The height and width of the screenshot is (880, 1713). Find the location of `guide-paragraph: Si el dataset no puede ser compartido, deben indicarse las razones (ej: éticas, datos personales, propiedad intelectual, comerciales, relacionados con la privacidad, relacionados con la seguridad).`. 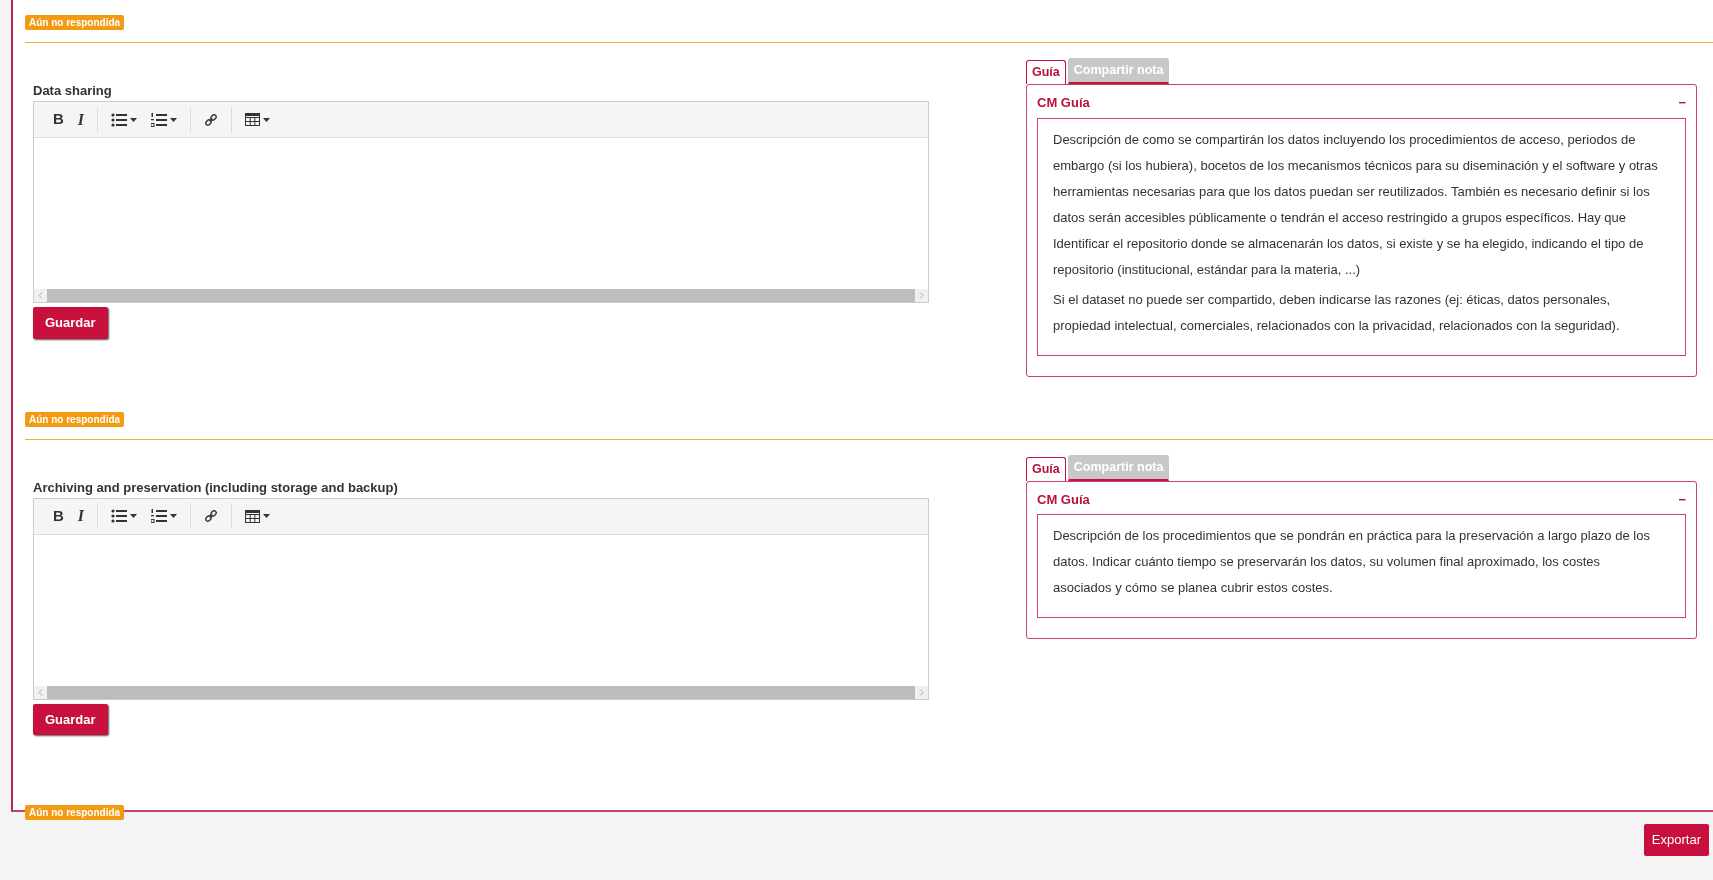

guide-paragraph: Si el dataset no puede ser compartido, deben indicarse las razones (ej: éticas, datos personales, propiedad intelectual, comerciales, relacionados con la privacidad, relacionados con la seguridad). is located at coordinates (1337, 312).